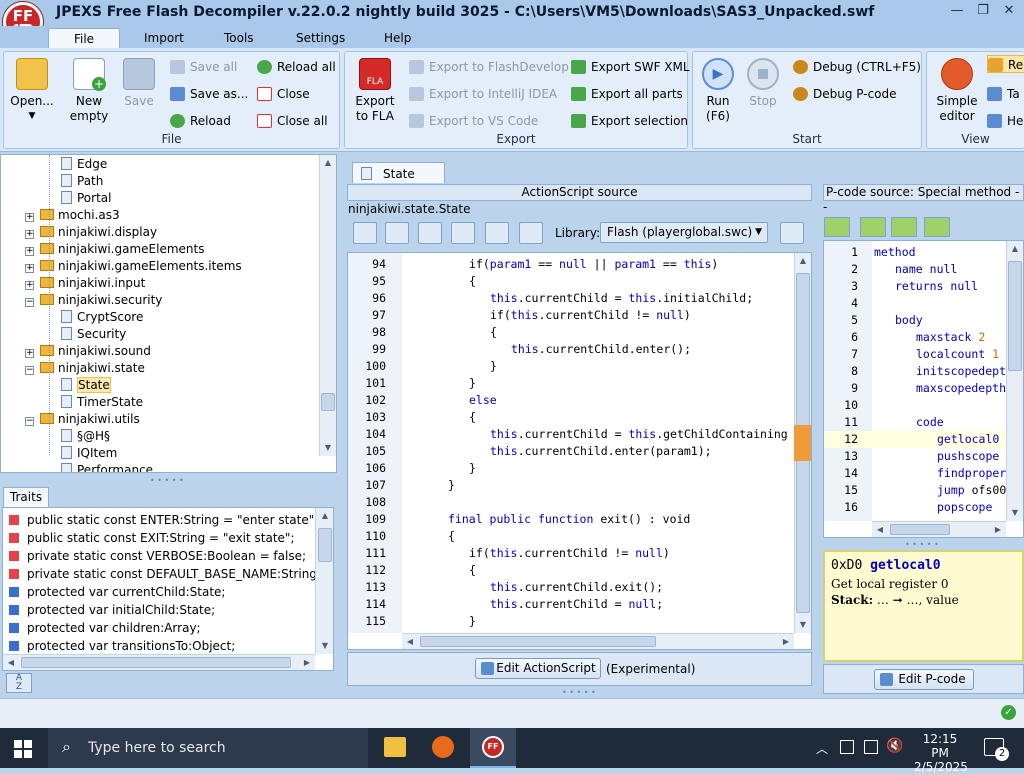 Image resolution: width=1024 pixels, height=774 pixels. I want to click on reload-button: Reload, so click(200, 121).